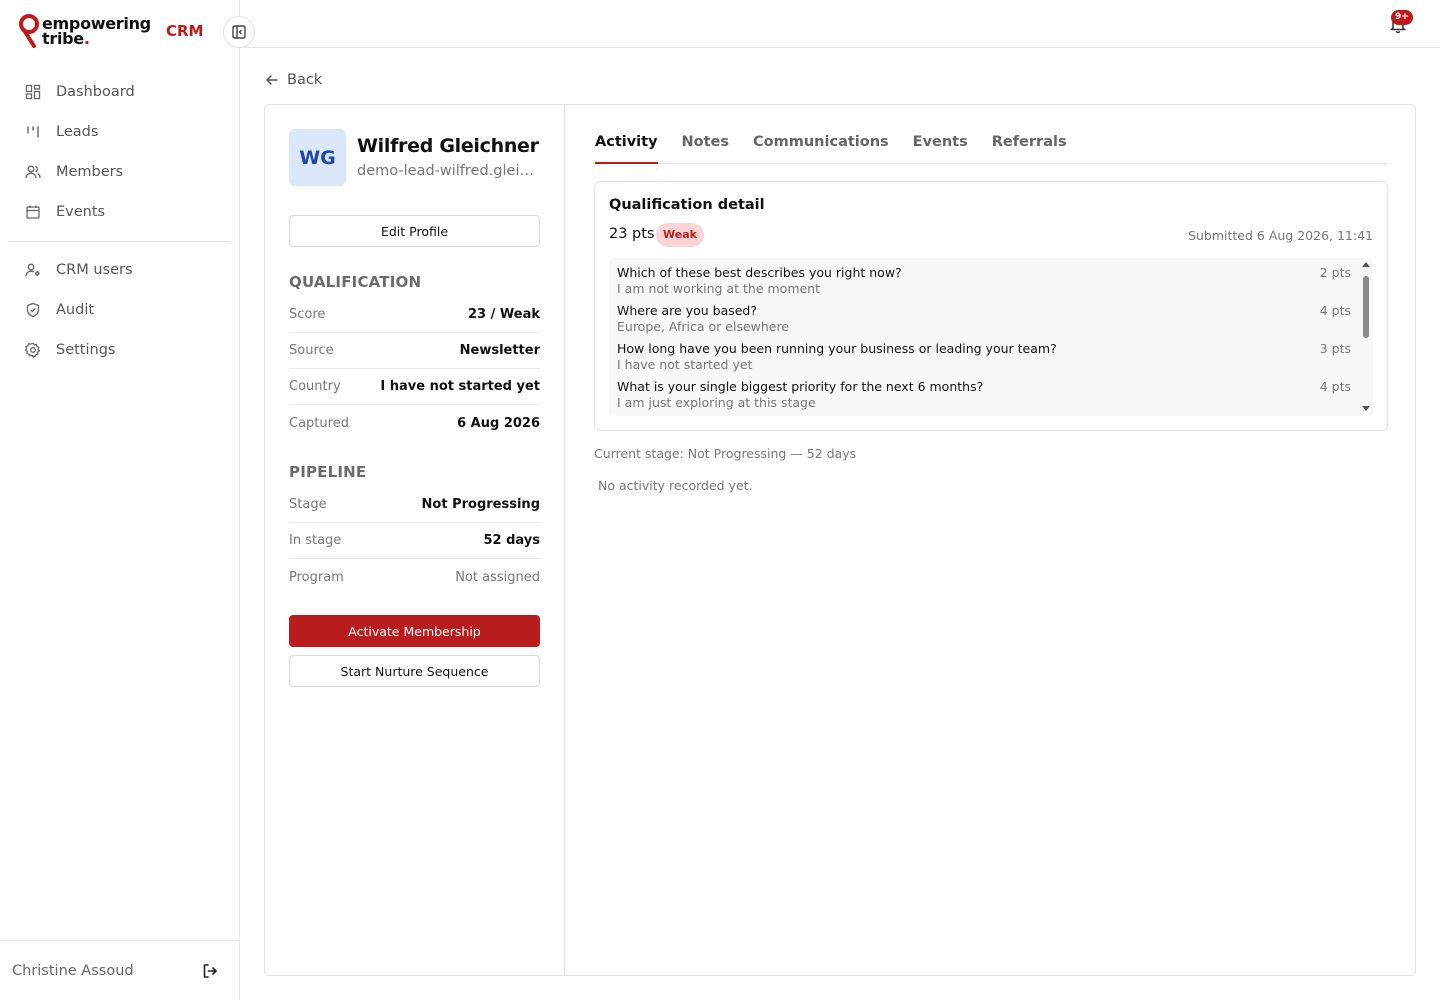  What do you see at coordinates (316, 577) in the screenshot?
I see `field-label: Program` at bounding box center [316, 577].